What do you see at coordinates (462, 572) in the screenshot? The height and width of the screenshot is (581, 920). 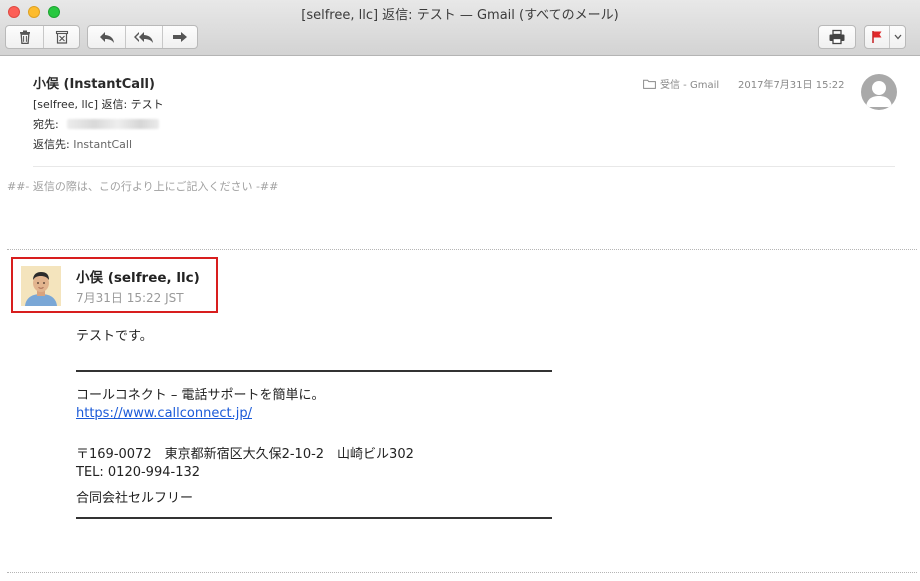 I see `message-divider-bottom` at bounding box center [462, 572].